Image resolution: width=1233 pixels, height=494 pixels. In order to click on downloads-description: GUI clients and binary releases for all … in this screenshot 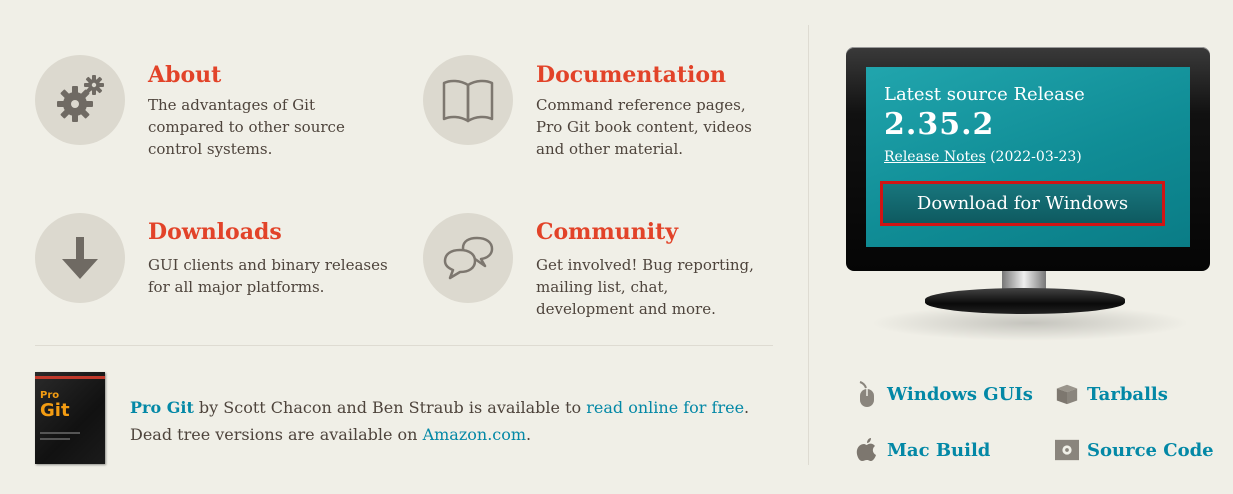, I will do `click(268, 276)`.